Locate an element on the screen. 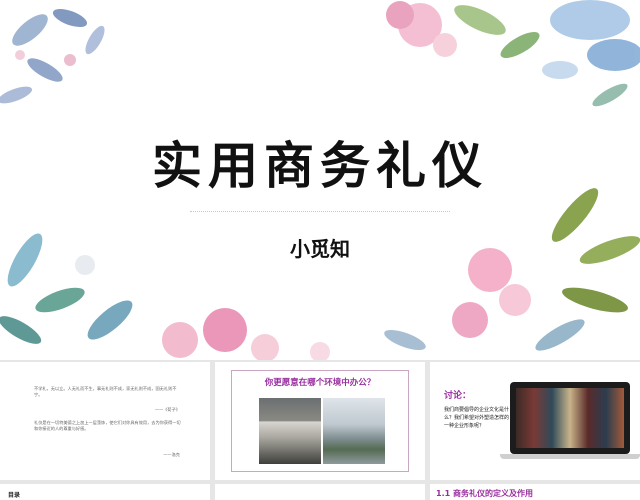  laptop-base is located at coordinates (570, 456).